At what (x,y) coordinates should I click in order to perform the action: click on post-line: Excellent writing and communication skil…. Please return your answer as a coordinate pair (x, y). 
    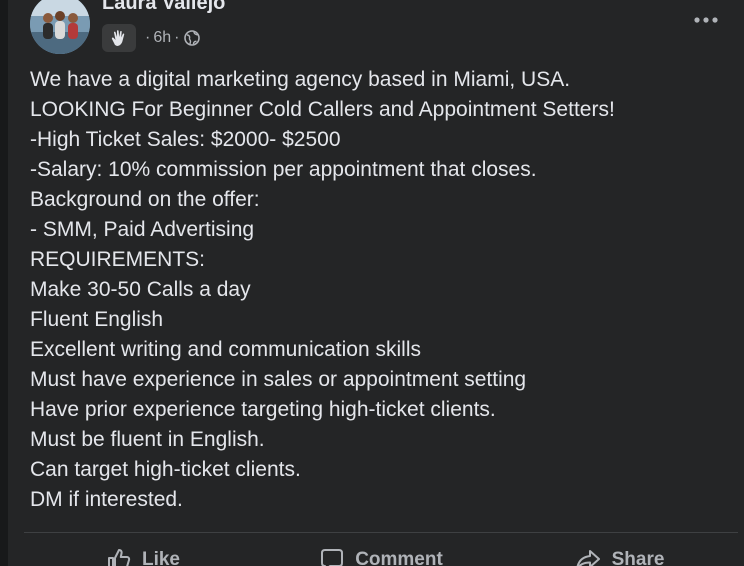
    Looking at the image, I should click on (225, 349).